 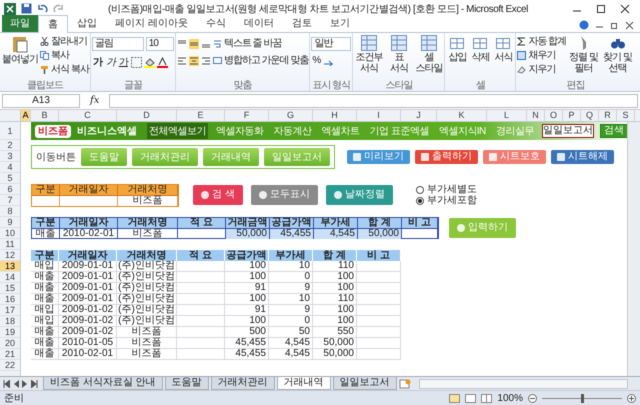 What do you see at coordinates (89, 234) in the screenshot?
I see `input-cell: 2010-02-01` at bounding box center [89, 234].